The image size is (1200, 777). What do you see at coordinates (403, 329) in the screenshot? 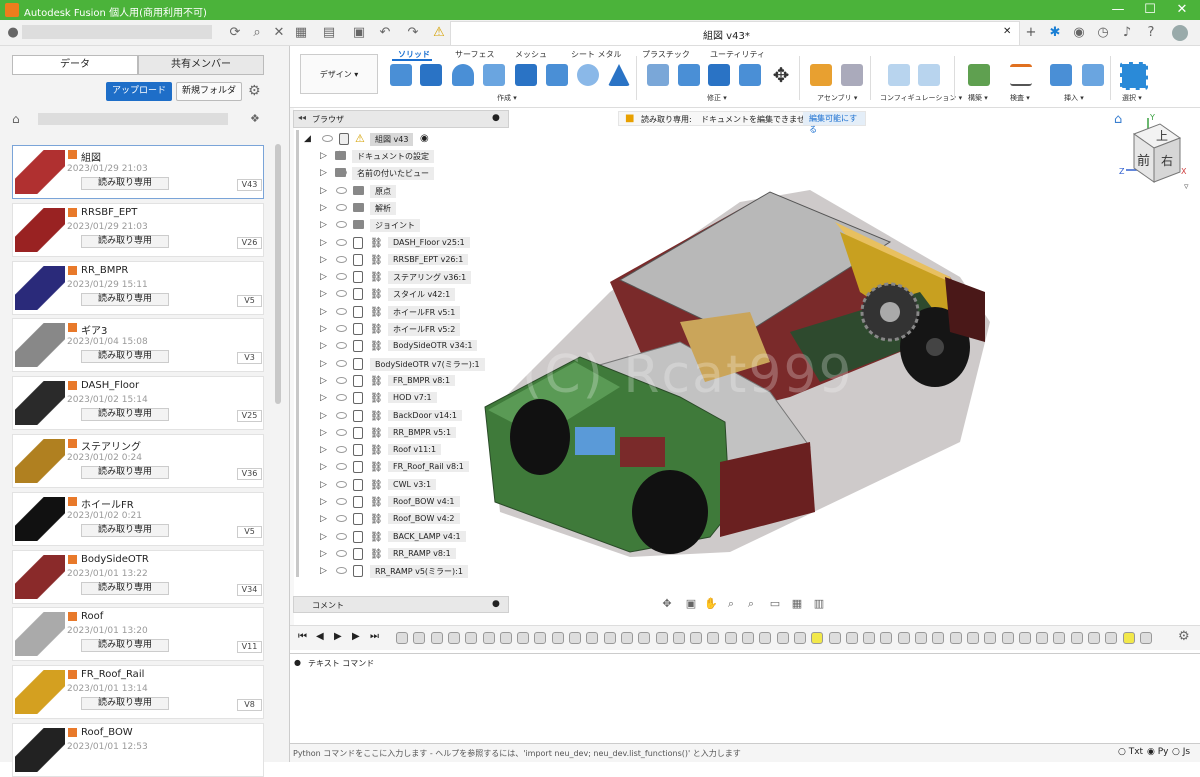
I see `browser-node: ▷ ⛓ ホイールFR v5:2` at bounding box center [403, 329].